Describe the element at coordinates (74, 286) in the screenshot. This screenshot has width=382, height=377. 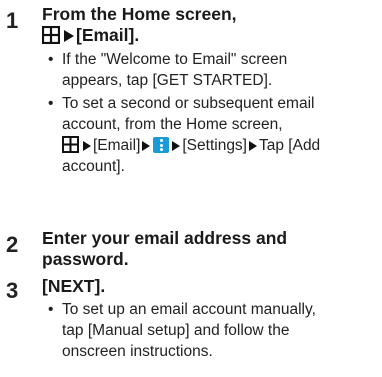
I see `step-title-line: [NEXT].` at that location.